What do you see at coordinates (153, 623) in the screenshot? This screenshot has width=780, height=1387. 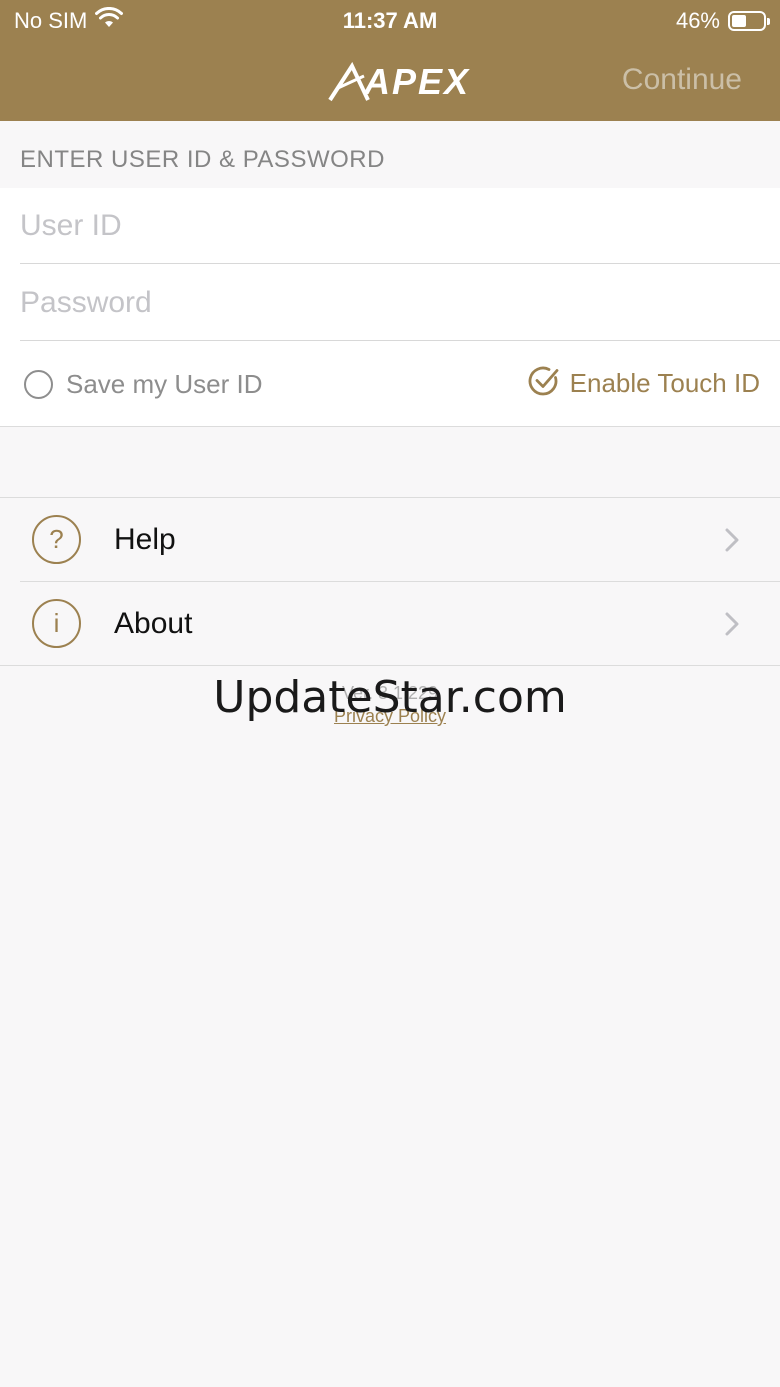 I see `menu-item-label: About` at bounding box center [153, 623].